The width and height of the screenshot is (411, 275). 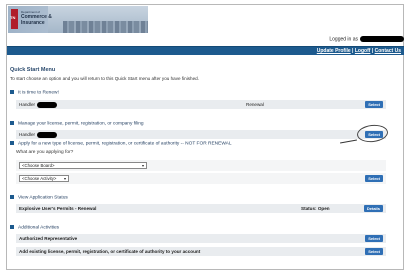 What do you see at coordinates (334, 51) in the screenshot?
I see `update-profile-link: Update Profile` at bounding box center [334, 51].